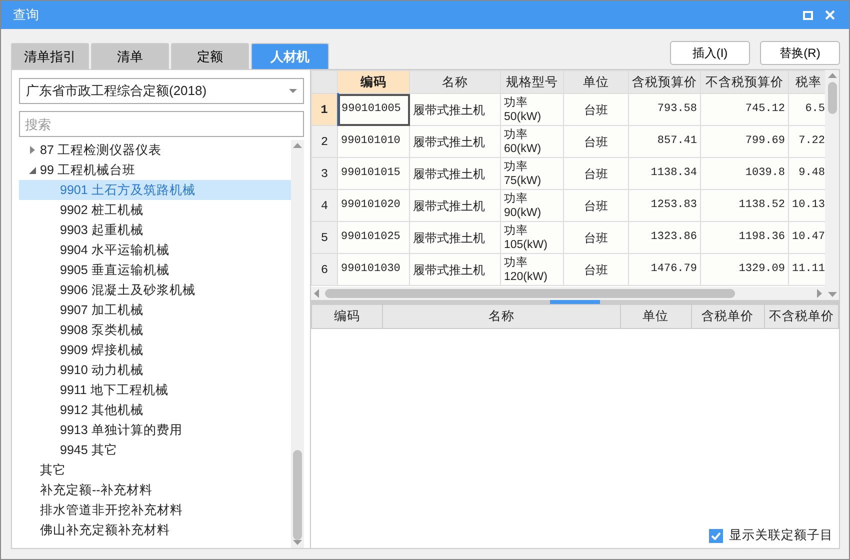 The height and width of the screenshot is (560, 850). I want to click on window-title: 查询, so click(26, 15).